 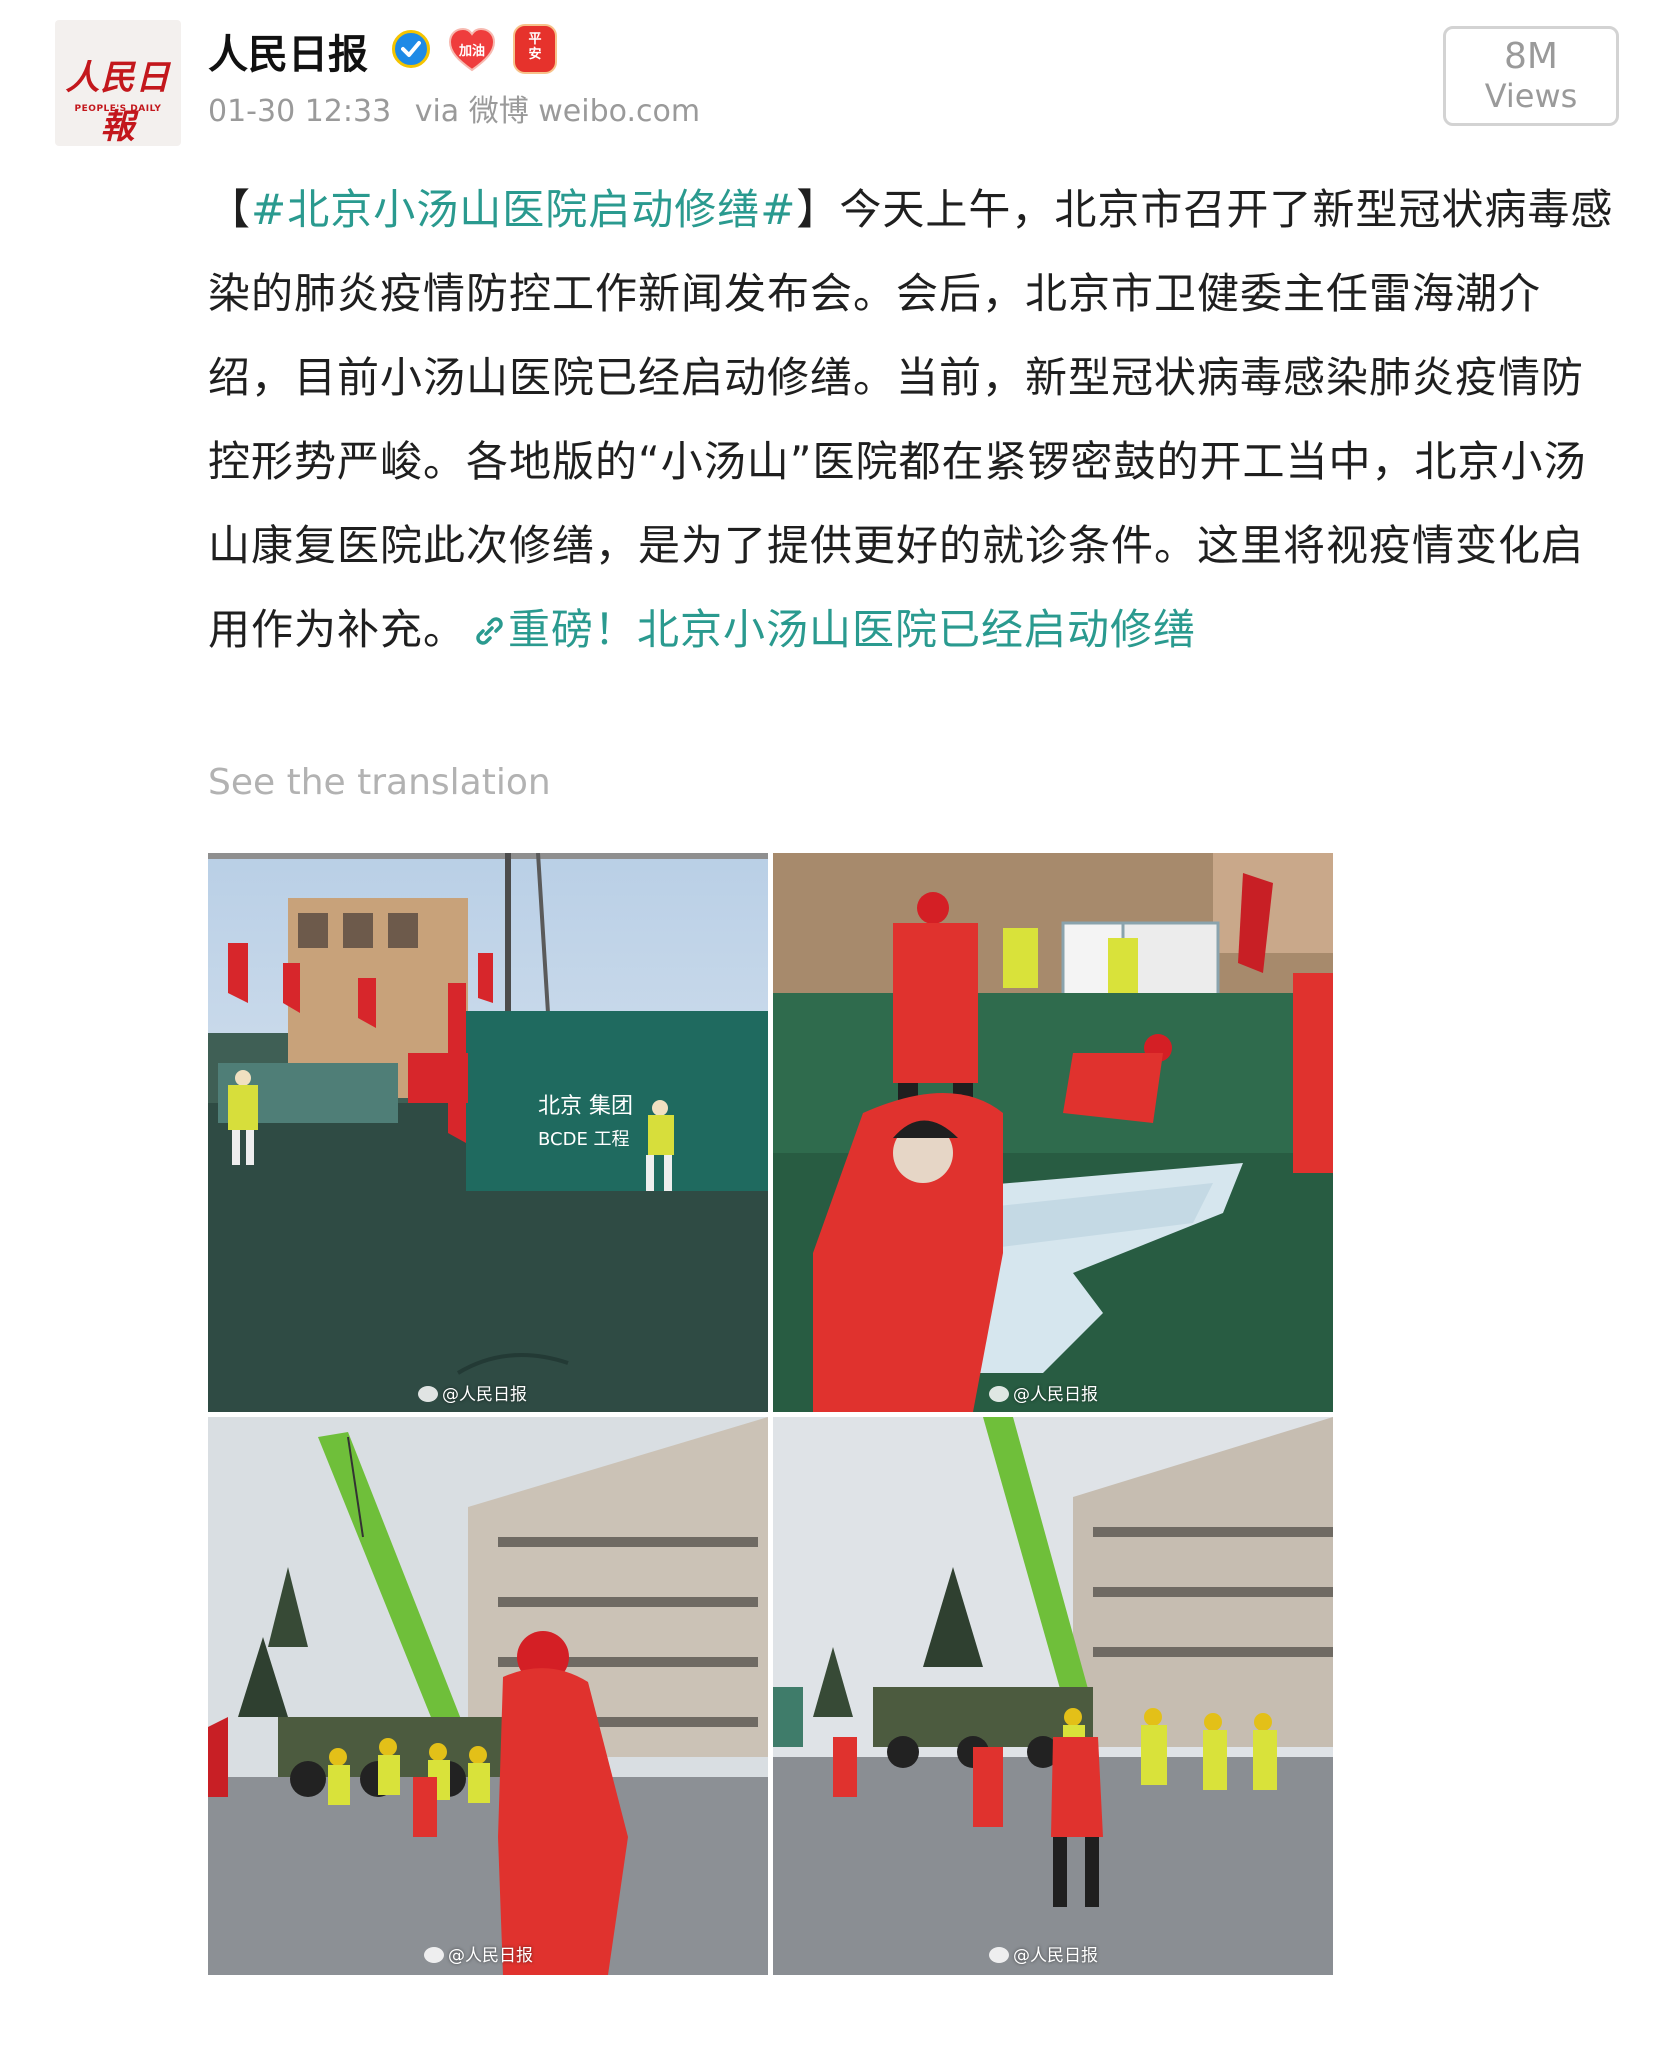 What do you see at coordinates (230, 209) in the screenshot?
I see `bracket-open: 【` at bounding box center [230, 209].